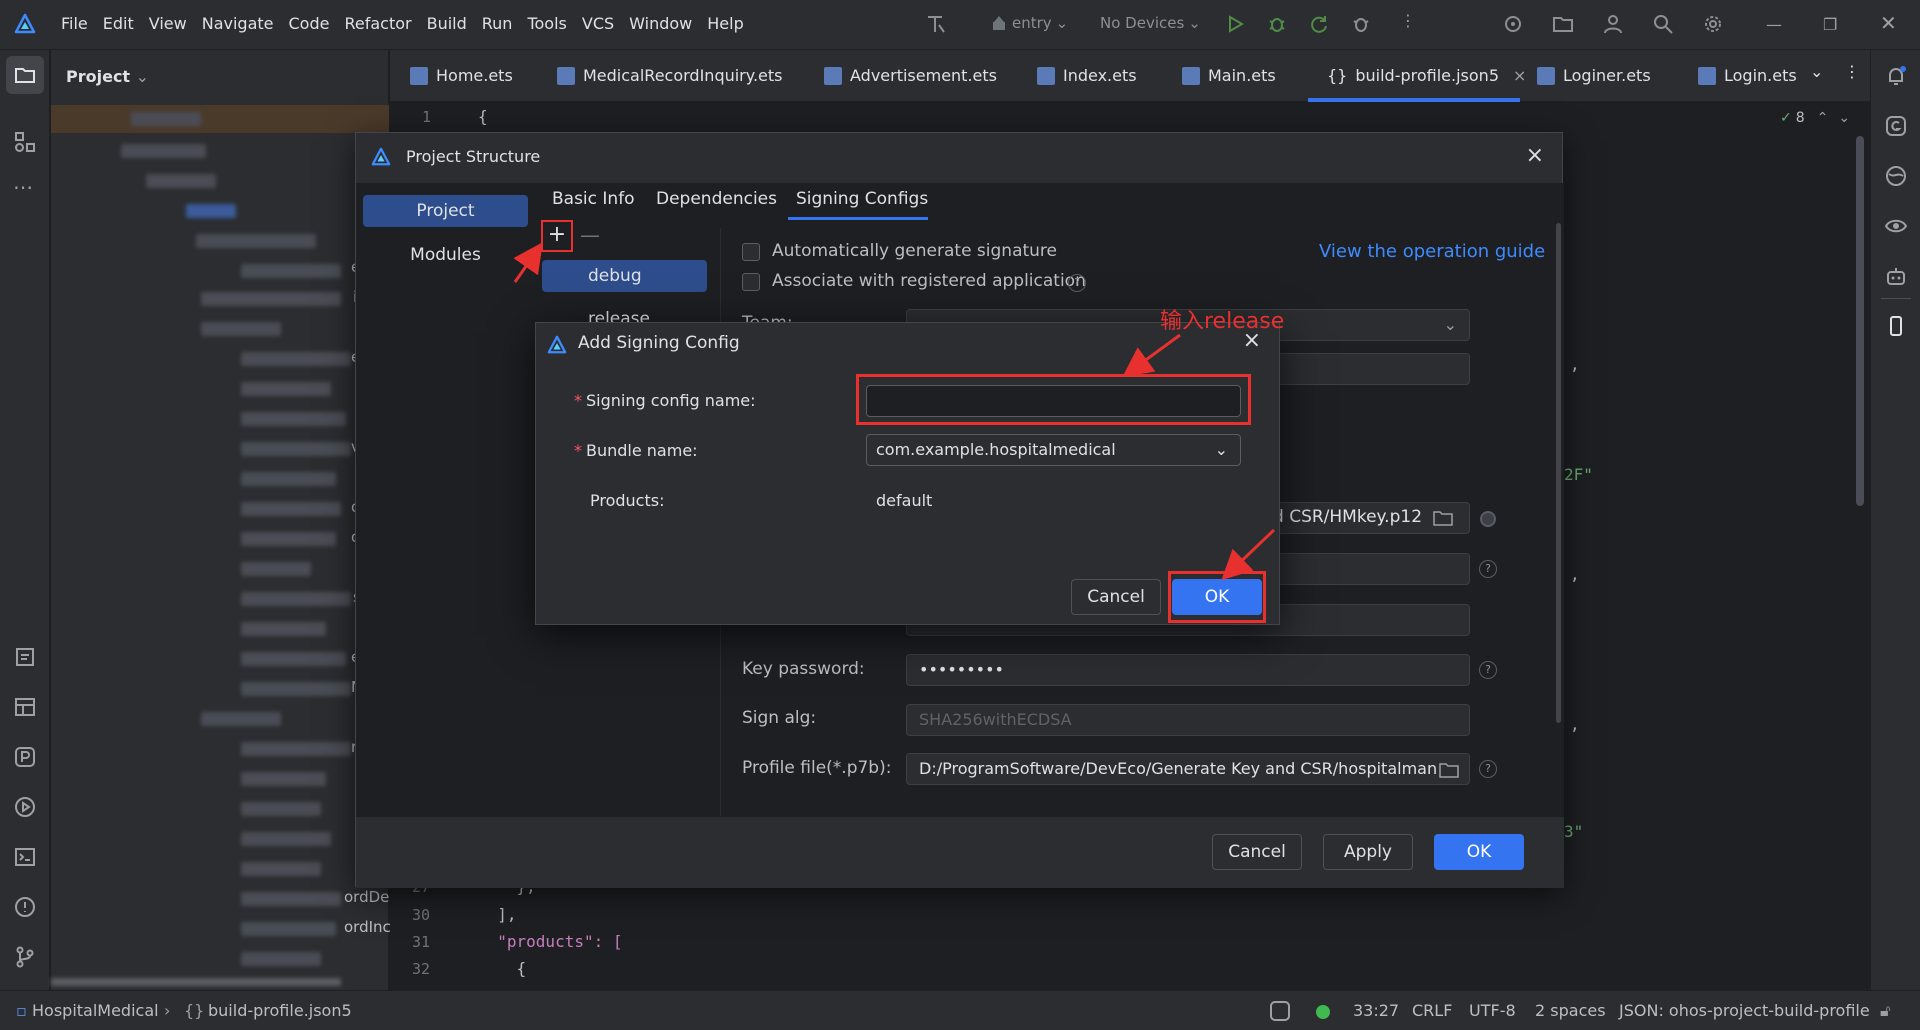 Image resolution: width=1920 pixels, height=1030 pixels. What do you see at coordinates (118, 23) in the screenshot?
I see `menu-edit: Edit` at bounding box center [118, 23].